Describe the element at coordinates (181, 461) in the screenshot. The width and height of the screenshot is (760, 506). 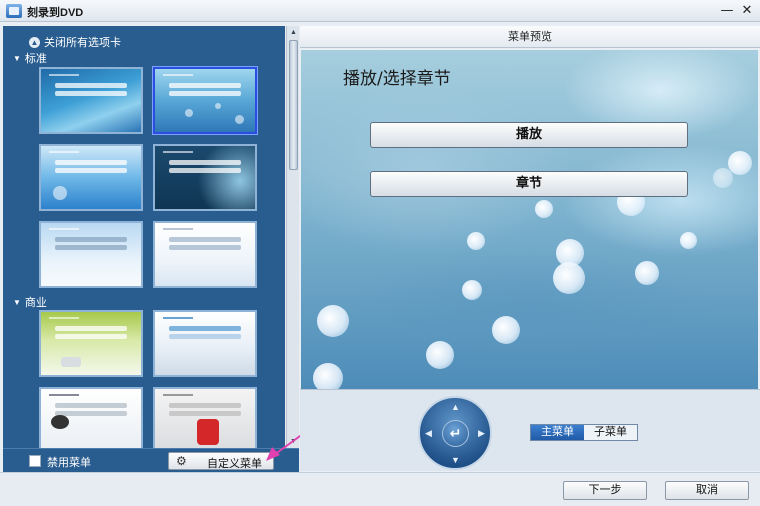
I see `gear-icon: ⚙` at that location.